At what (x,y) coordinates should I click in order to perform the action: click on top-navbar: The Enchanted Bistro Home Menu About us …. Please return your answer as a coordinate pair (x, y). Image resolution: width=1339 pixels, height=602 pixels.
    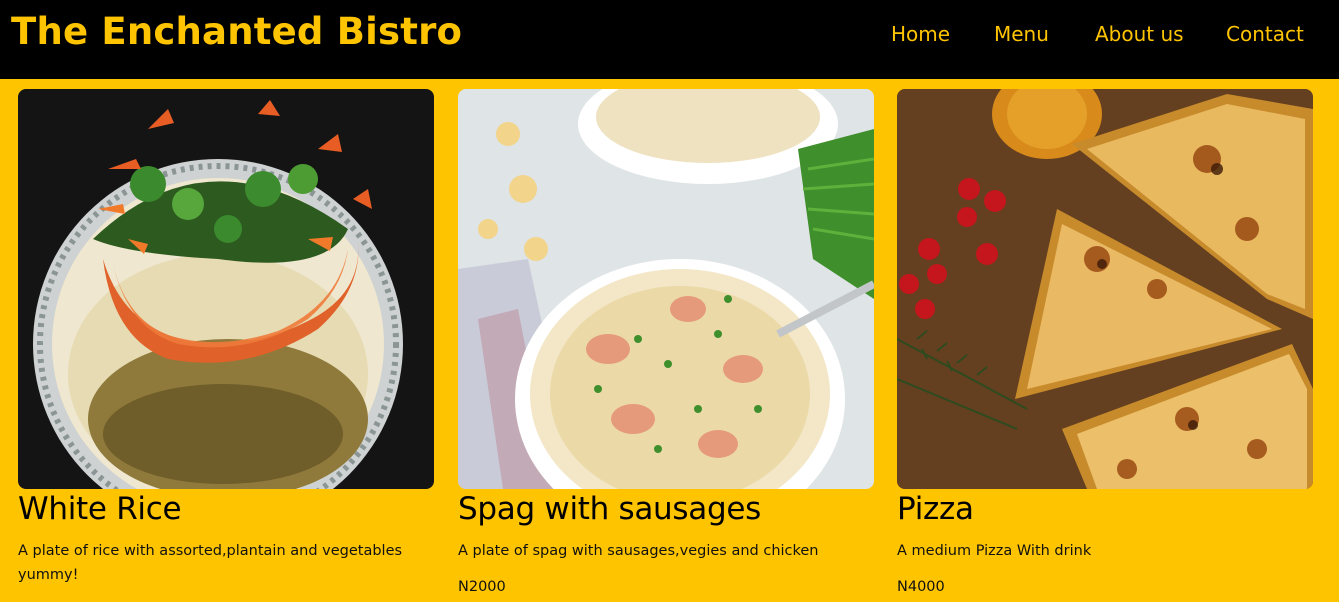
    Looking at the image, I should click on (669, 39).